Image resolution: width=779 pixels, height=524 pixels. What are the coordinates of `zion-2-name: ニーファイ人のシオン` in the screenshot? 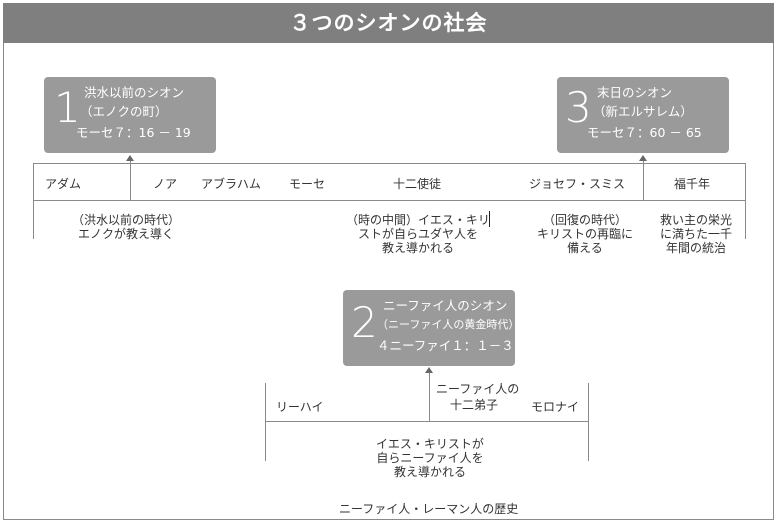 It's located at (445, 305).